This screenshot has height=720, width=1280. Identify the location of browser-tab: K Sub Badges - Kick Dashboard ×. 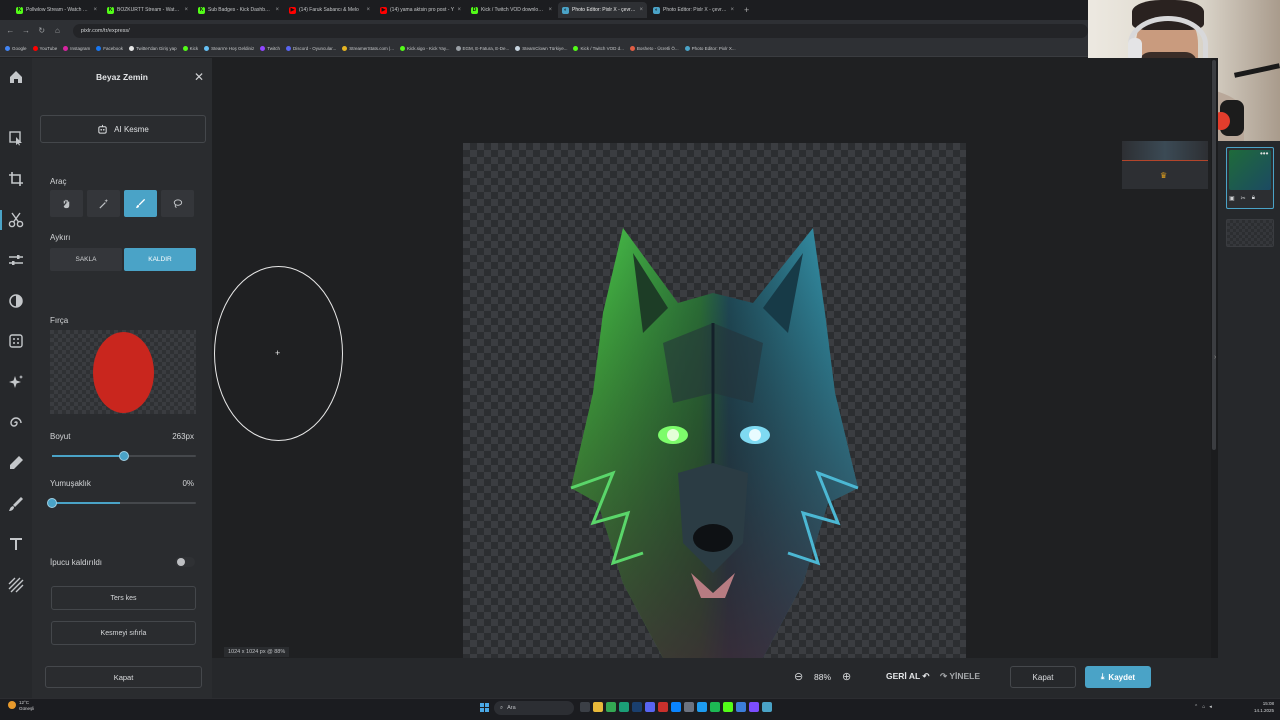
(238, 10).